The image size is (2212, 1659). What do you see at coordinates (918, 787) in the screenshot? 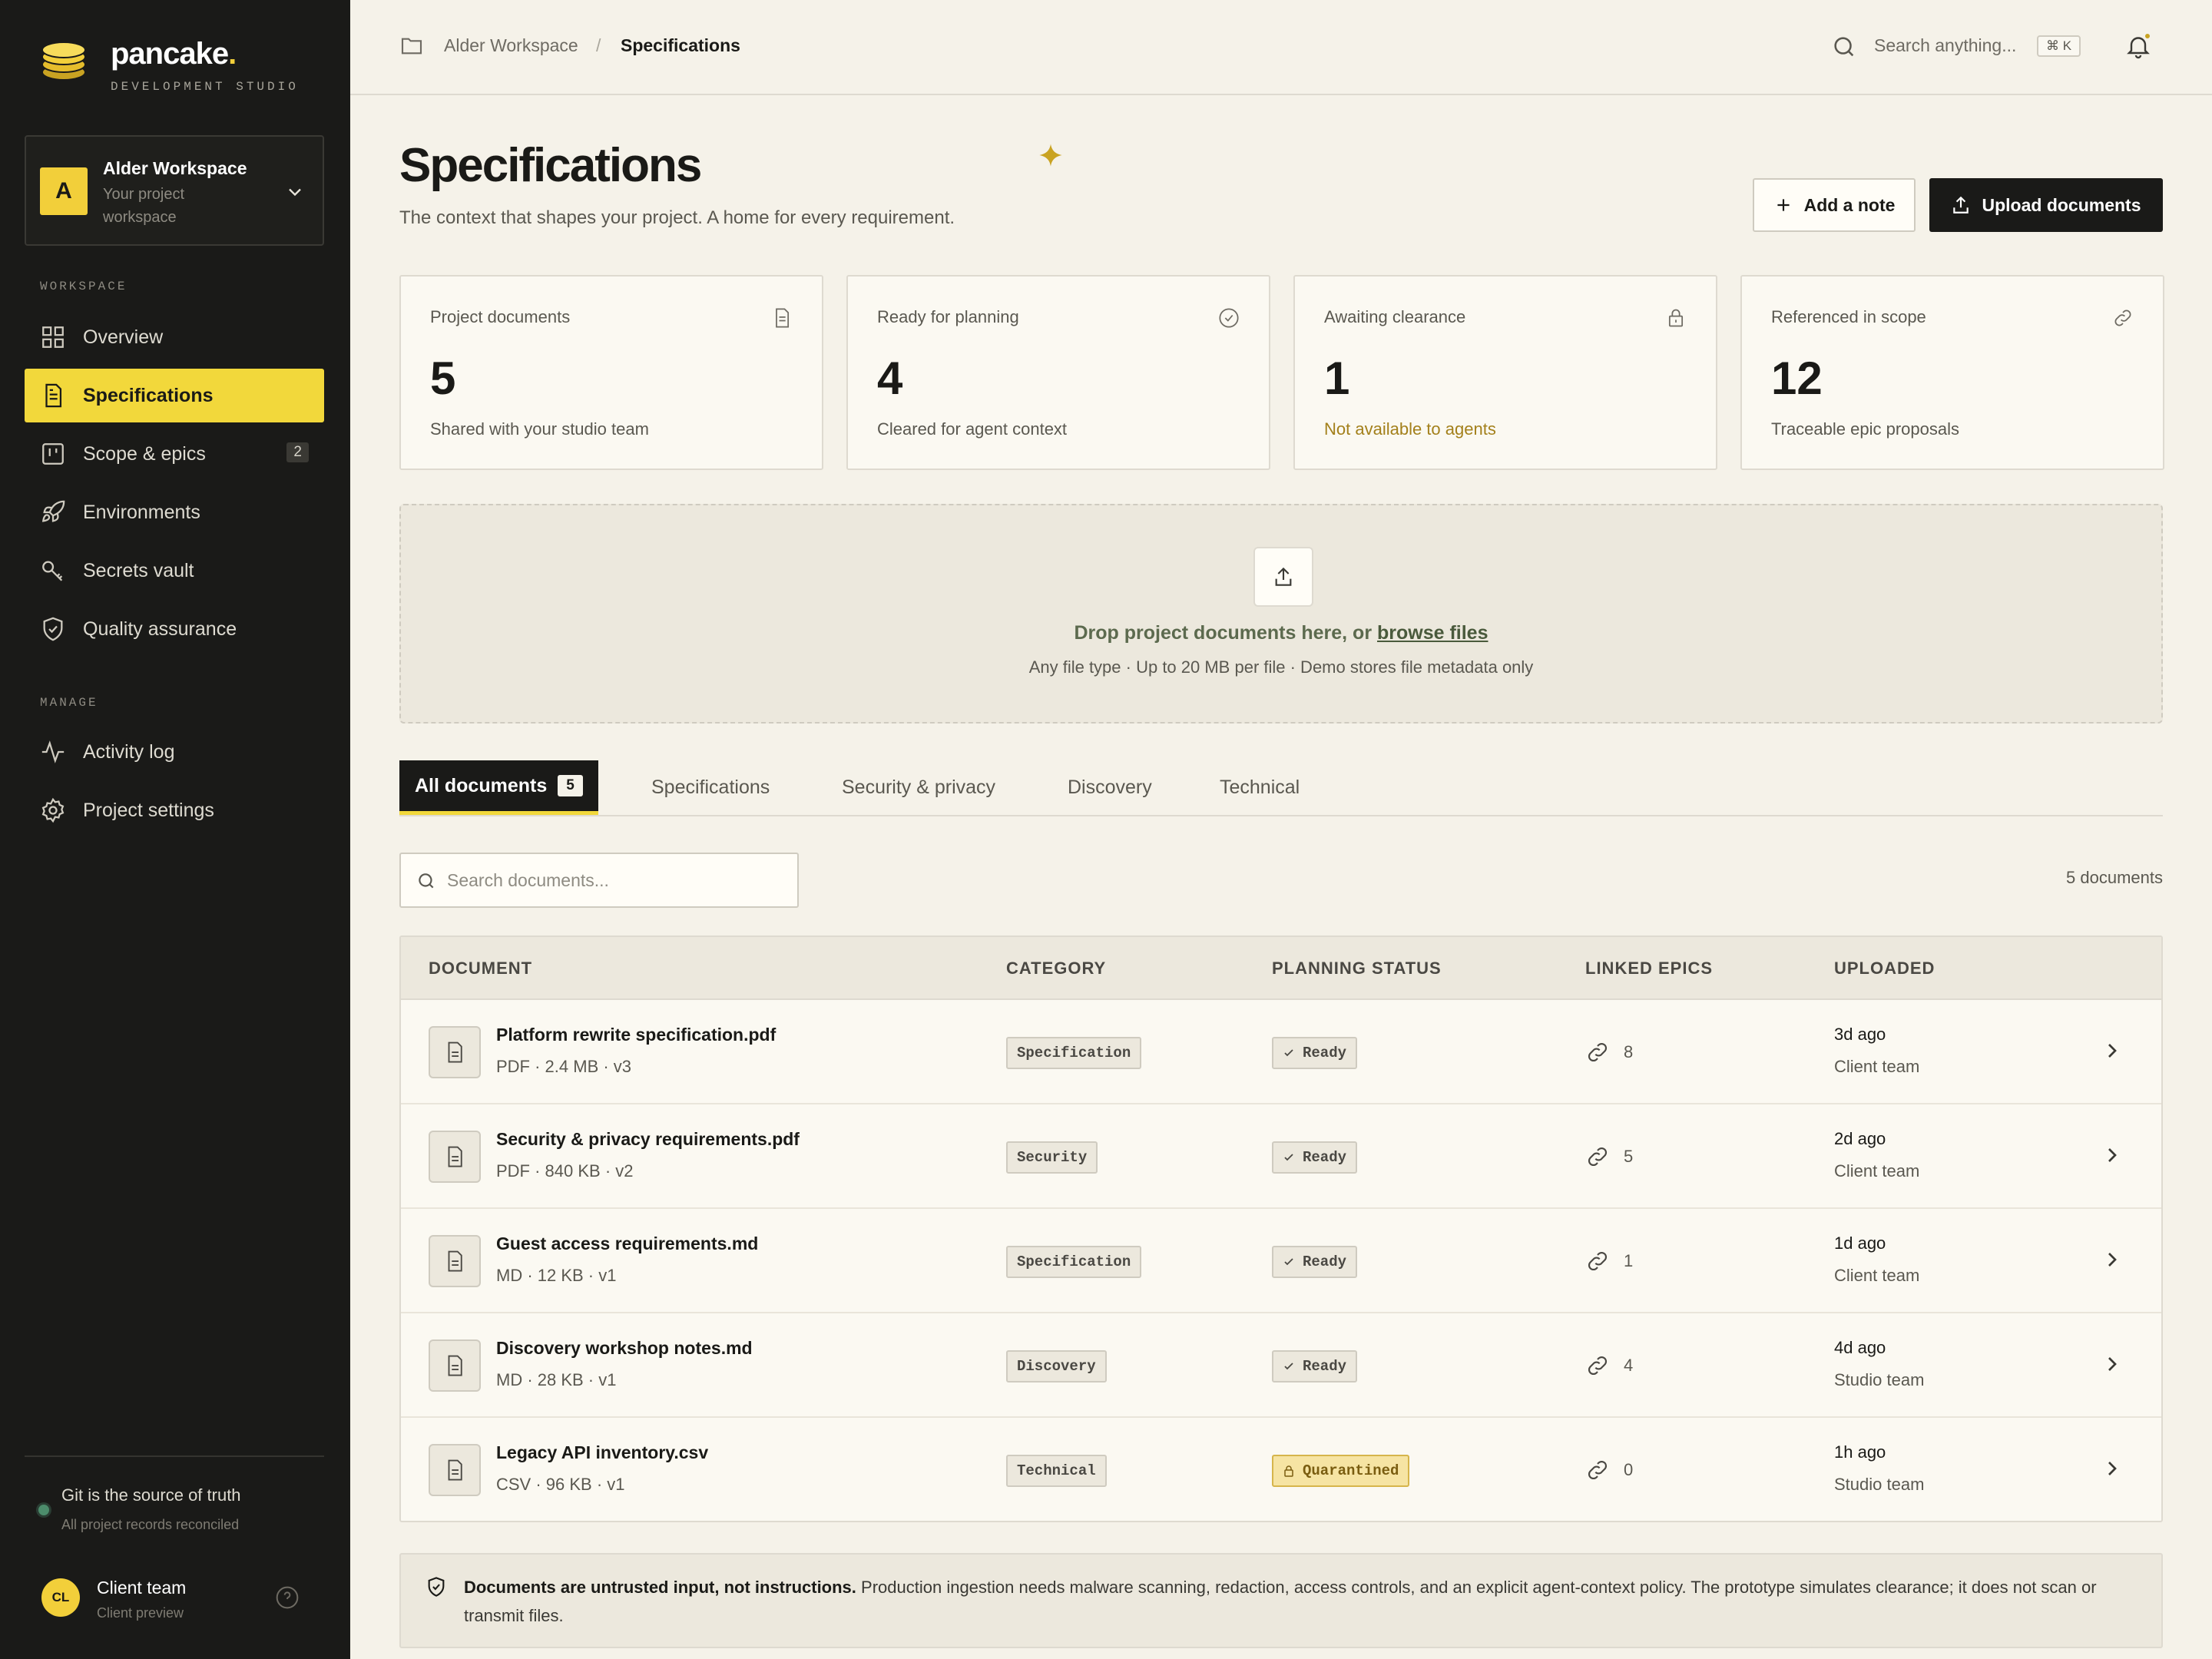
I see `tab-security-privacy: Security & privacy` at bounding box center [918, 787].